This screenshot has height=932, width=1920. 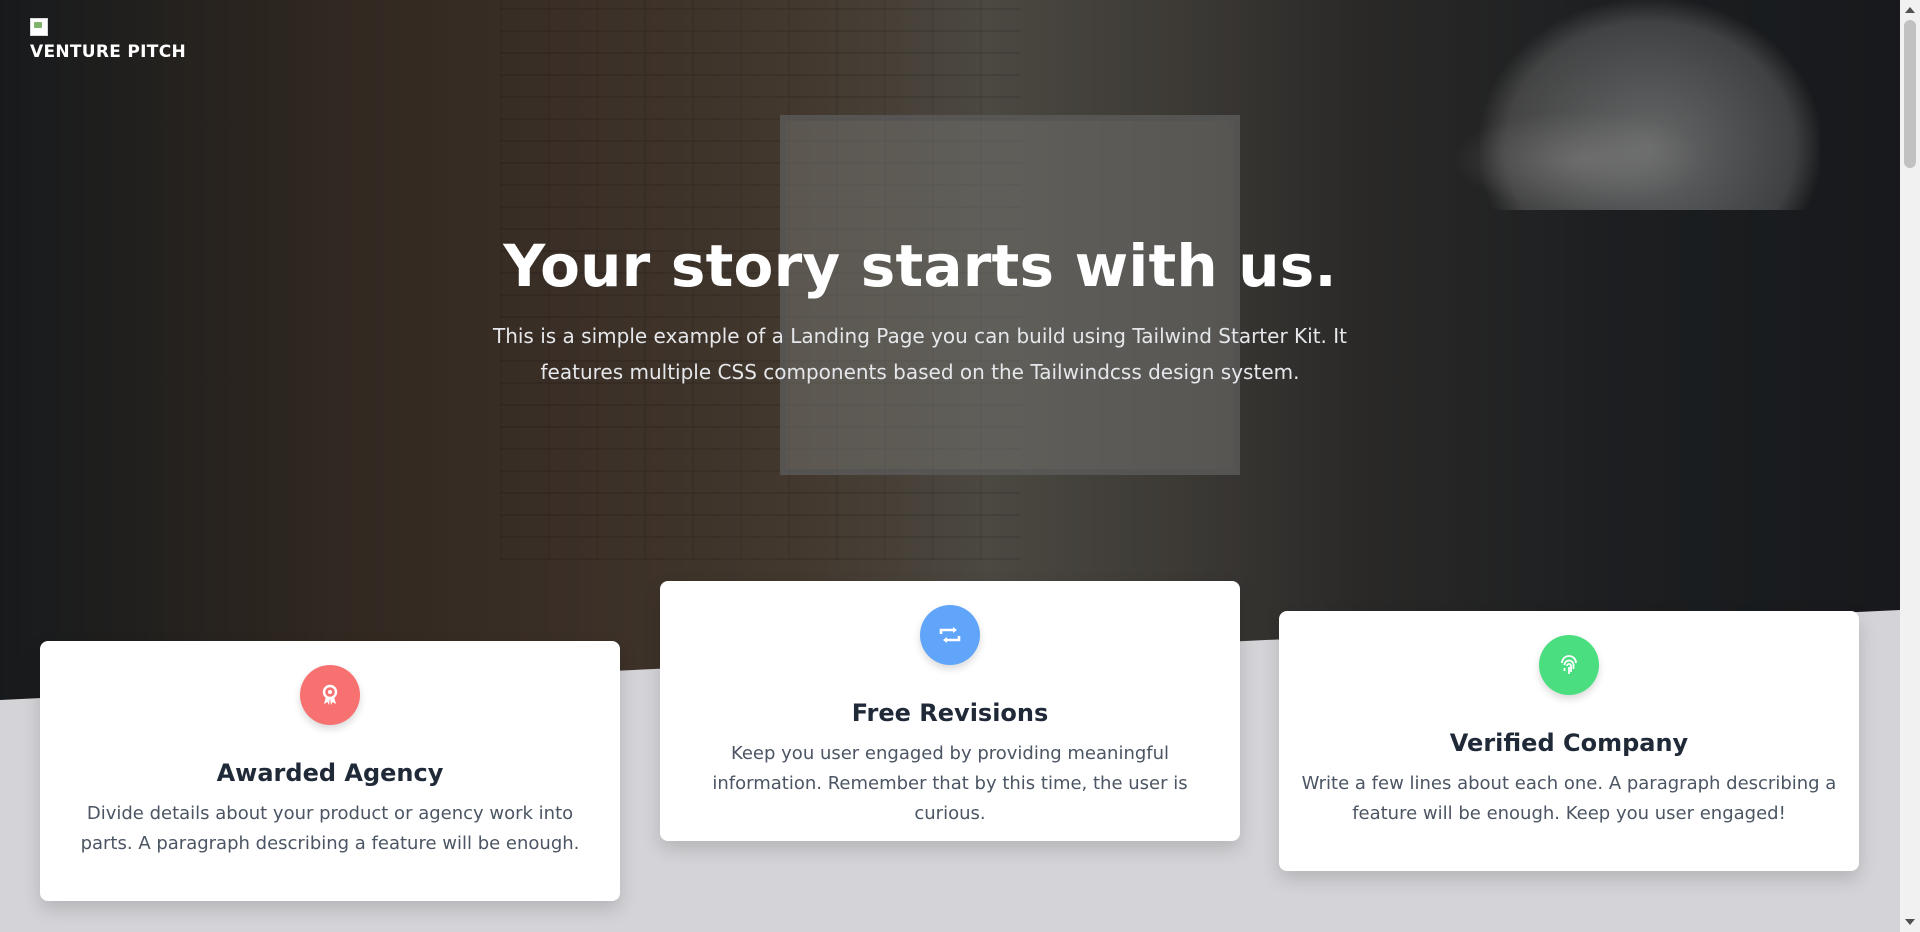 What do you see at coordinates (1910, 466) in the screenshot?
I see `vertical-scrollbar` at bounding box center [1910, 466].